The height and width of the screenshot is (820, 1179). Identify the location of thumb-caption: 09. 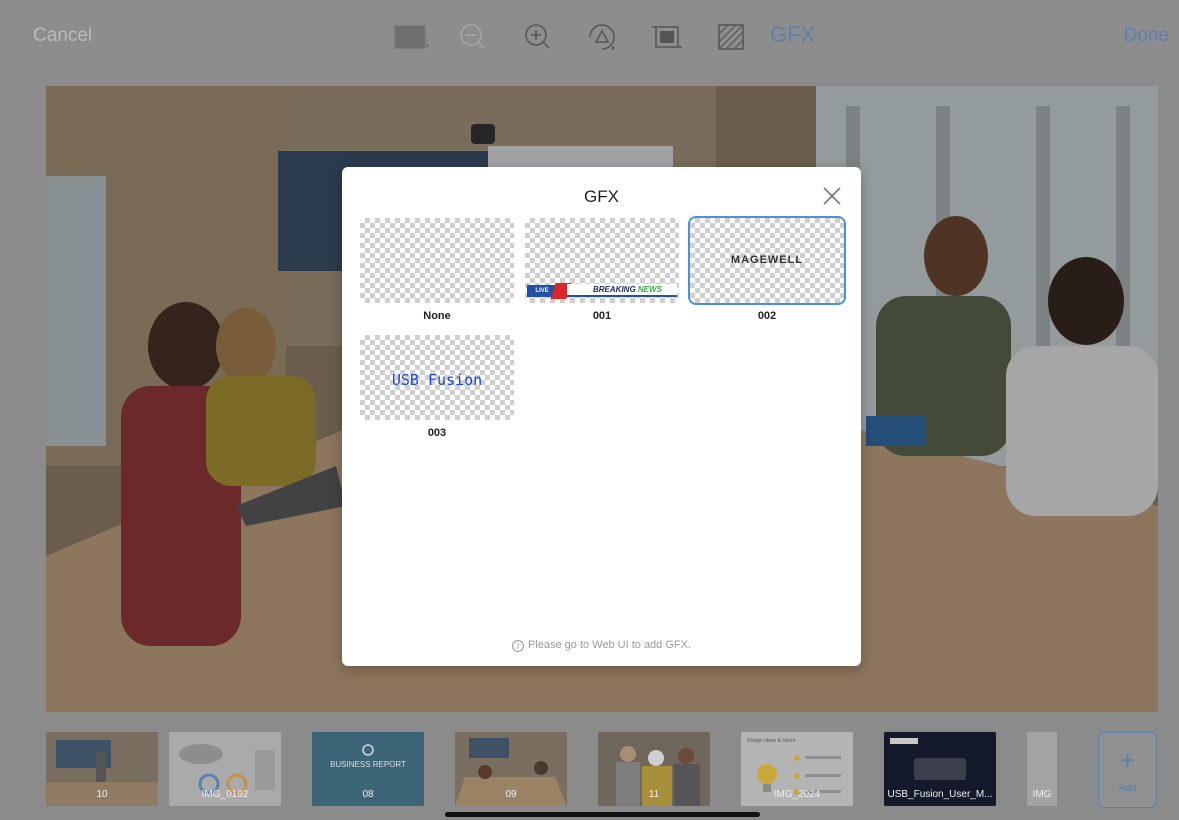
(511, 794).